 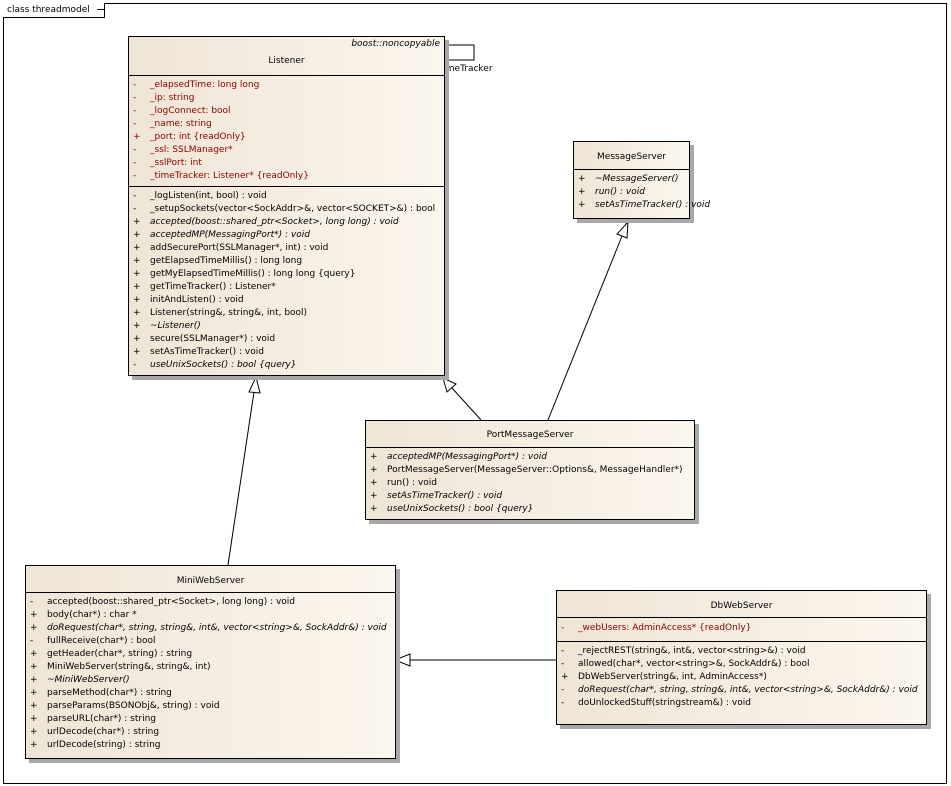 I want to click on operation-text: ~Listener(), so click(x=175, y=326).